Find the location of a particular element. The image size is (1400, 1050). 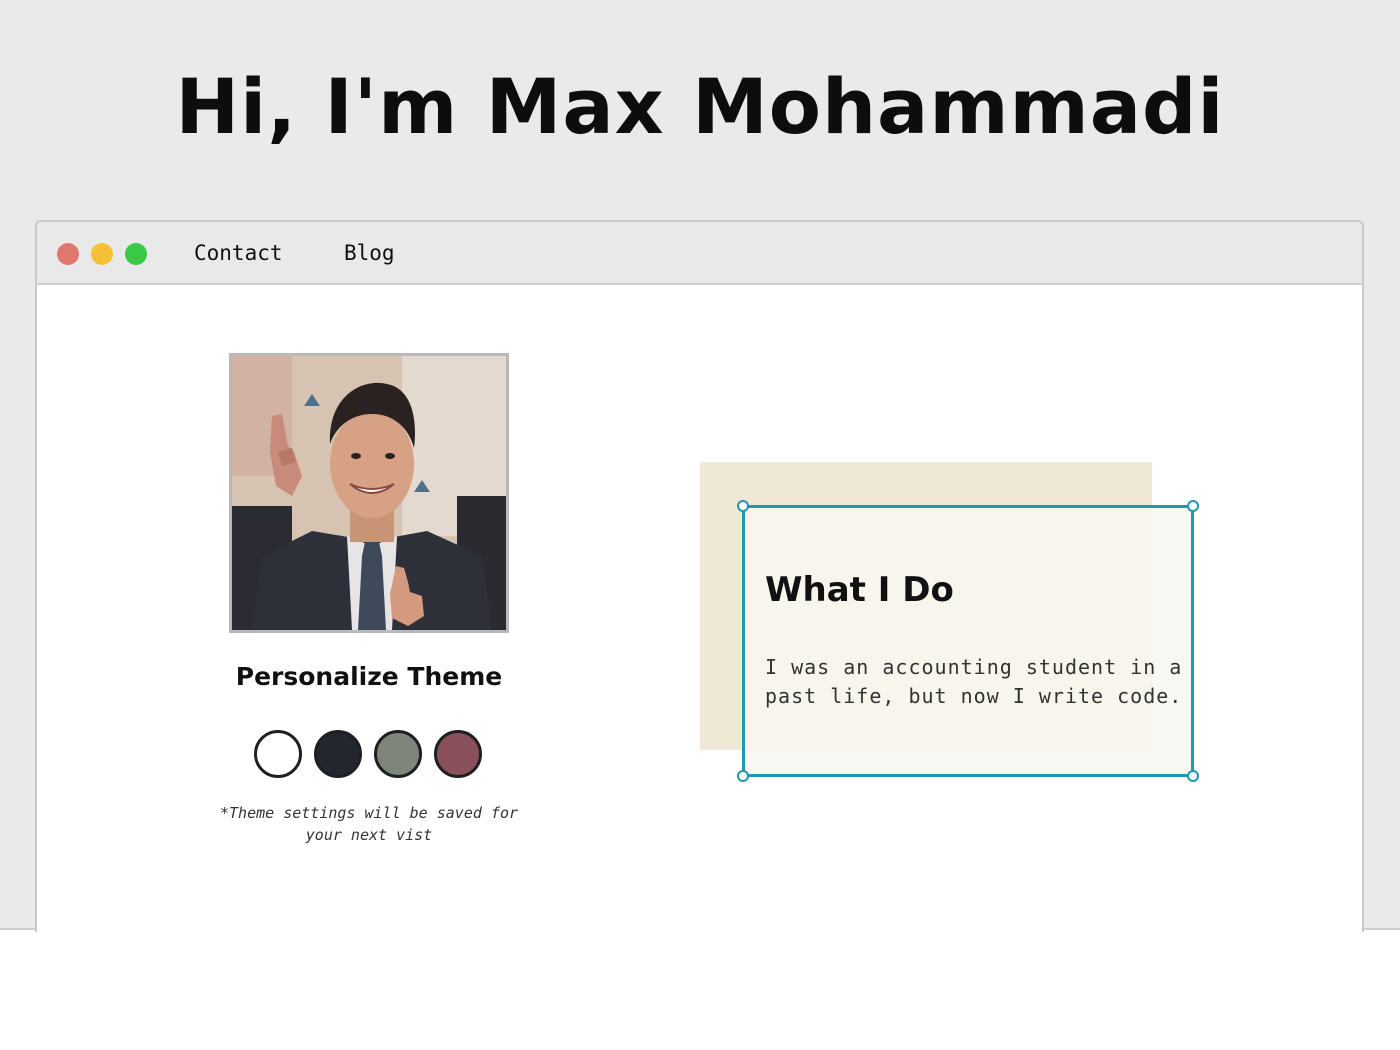

personalize-theme-heading: Personalize Theme is located at coordinates (369, 676).